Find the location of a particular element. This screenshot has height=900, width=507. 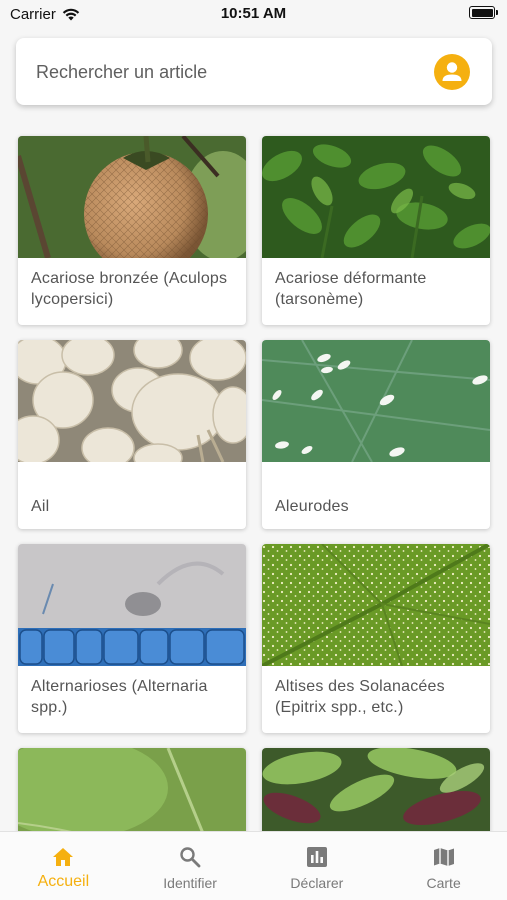

map-icon is located at coordinates (443, 857).